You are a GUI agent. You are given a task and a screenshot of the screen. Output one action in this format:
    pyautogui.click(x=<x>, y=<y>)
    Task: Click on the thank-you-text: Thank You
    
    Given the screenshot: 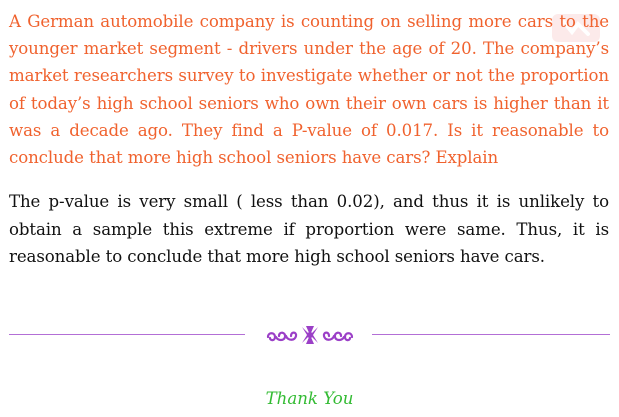 What is the action you would take?
    pyautogui.click(x=309, y=398)
    